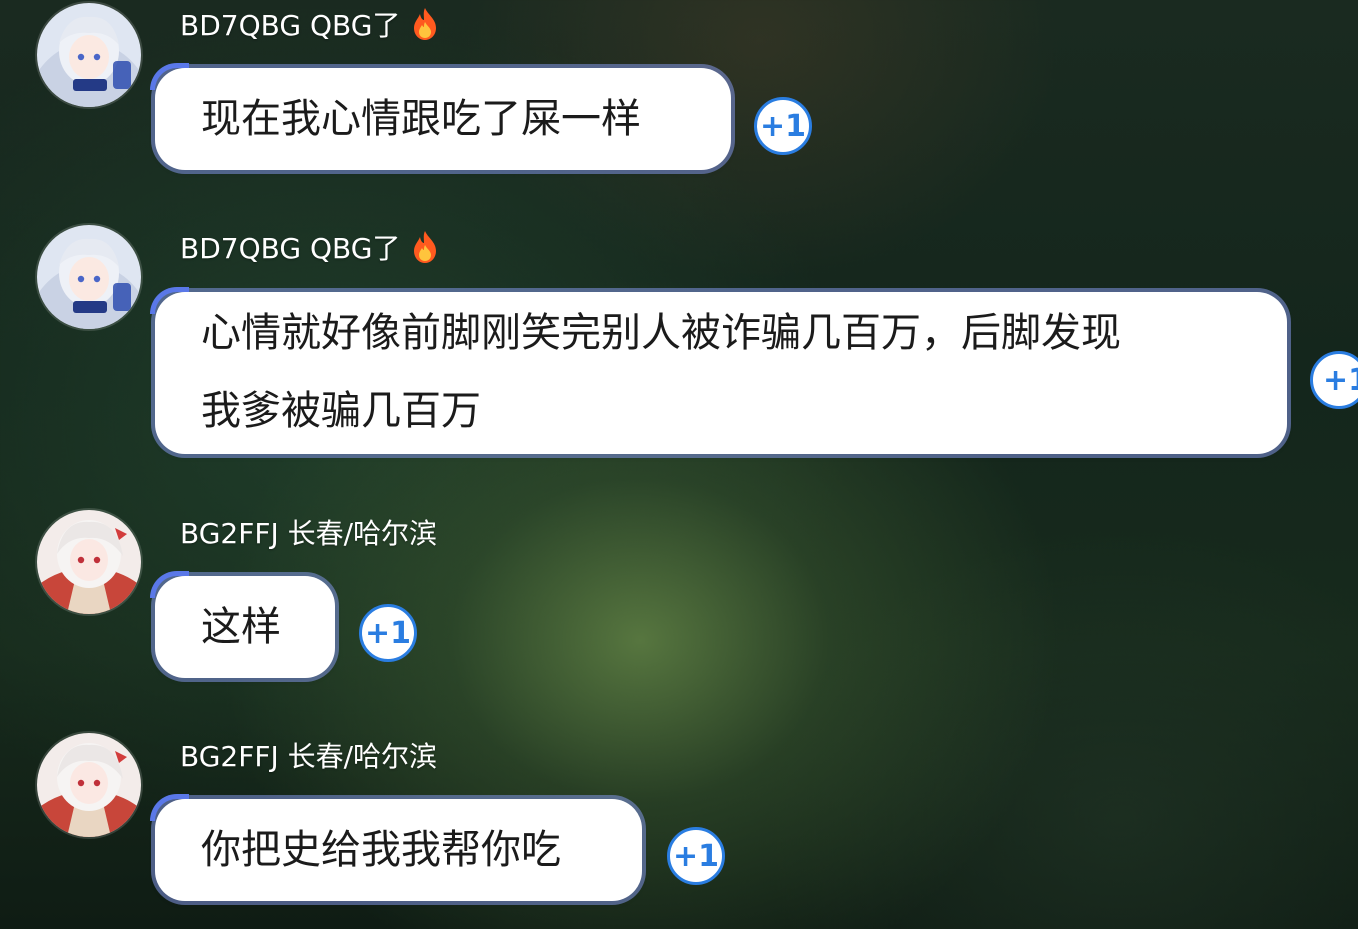  What do you see at coordinates (661, 333) in the screenshot?
I see `message-text-line: 心情就好像前脚刚笑完别人被诈骗几百万，后脚发现` at bounding box center [661, 333].